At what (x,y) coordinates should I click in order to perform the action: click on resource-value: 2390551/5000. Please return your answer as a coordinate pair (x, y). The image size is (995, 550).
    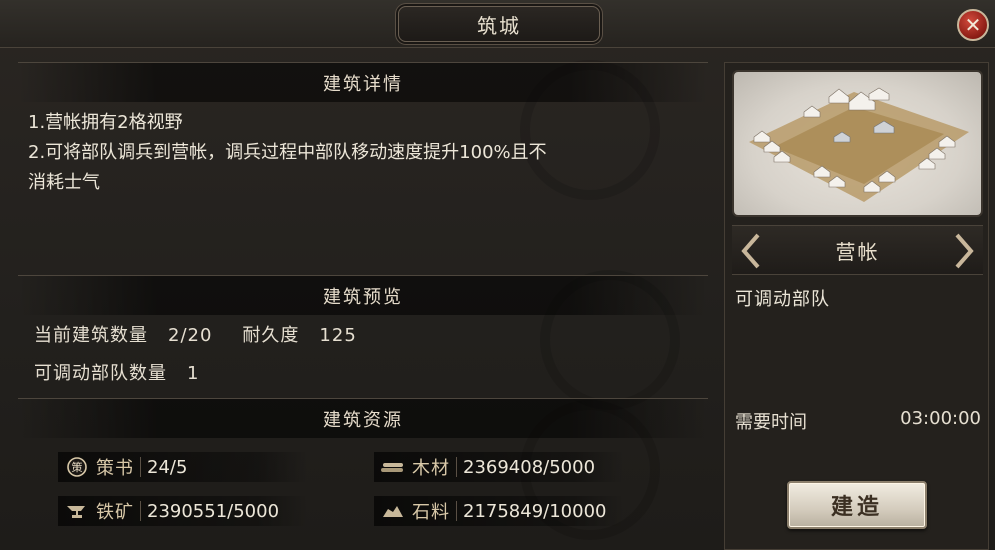
    Looking at the image, I should click on (213, 511).